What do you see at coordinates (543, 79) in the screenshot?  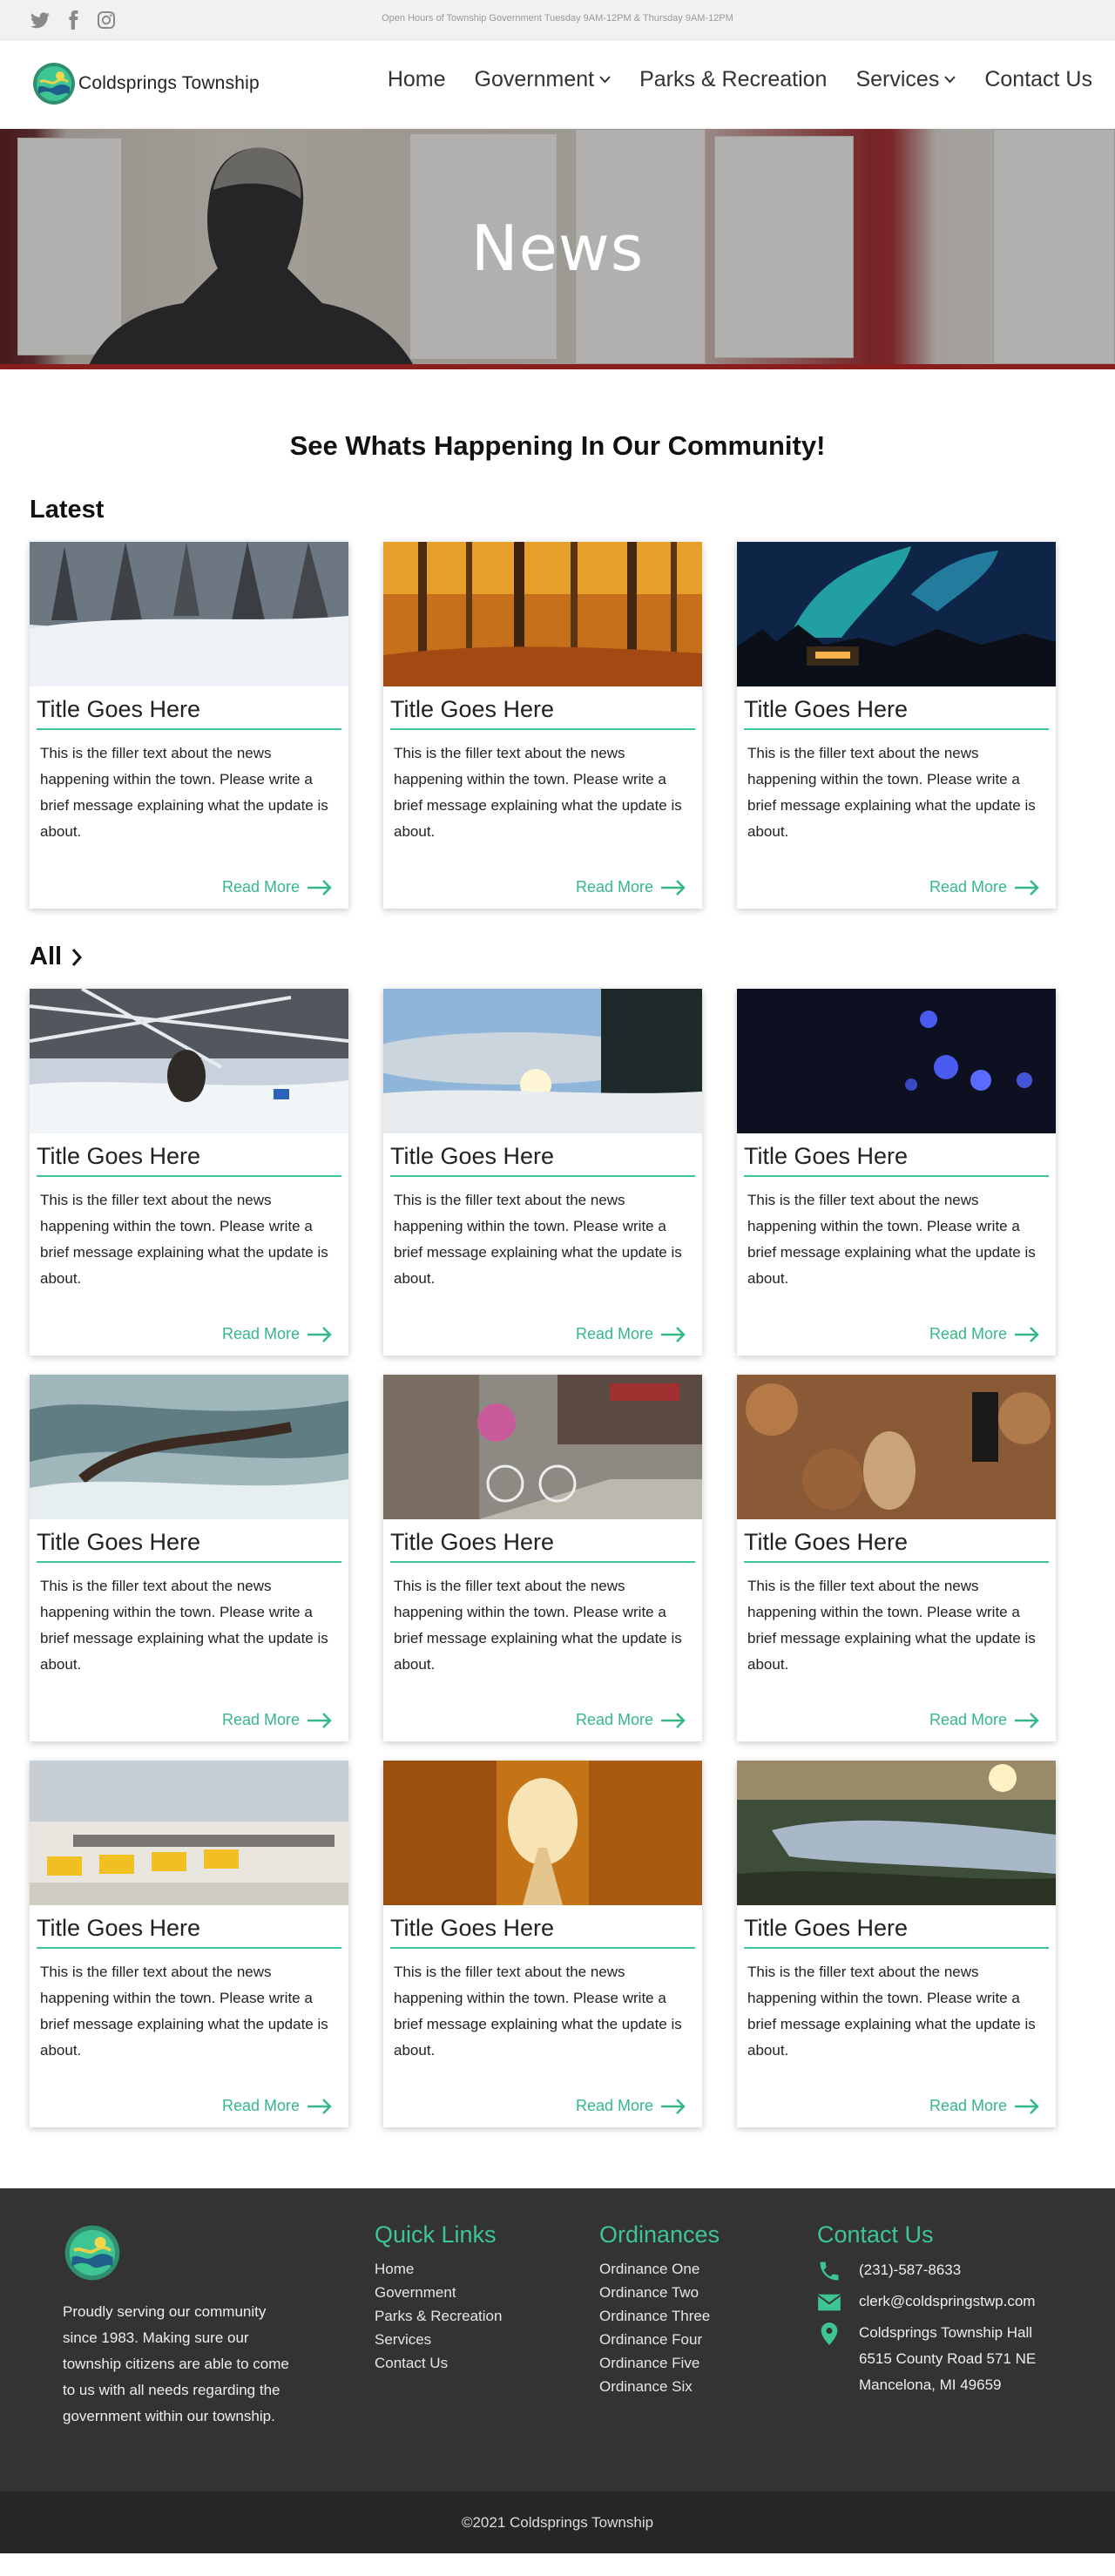 I see `nav-item-government: Government` at bounding box center [543, 79].